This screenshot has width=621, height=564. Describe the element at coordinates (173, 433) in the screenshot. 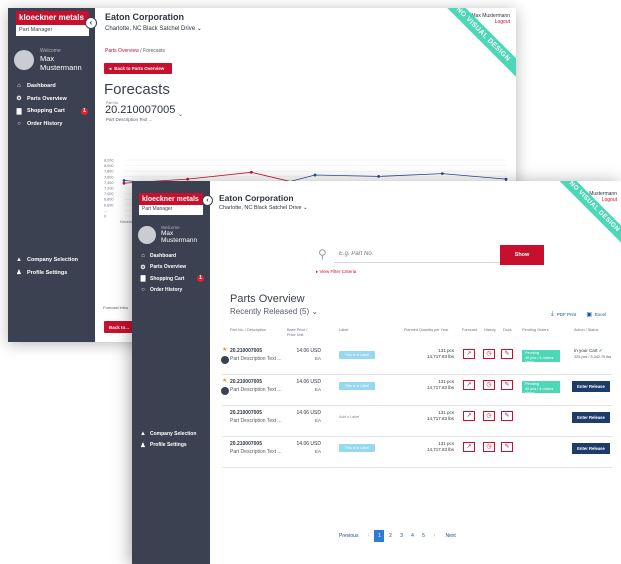

I see `sidebar-item-label: Company Selection` at that location.